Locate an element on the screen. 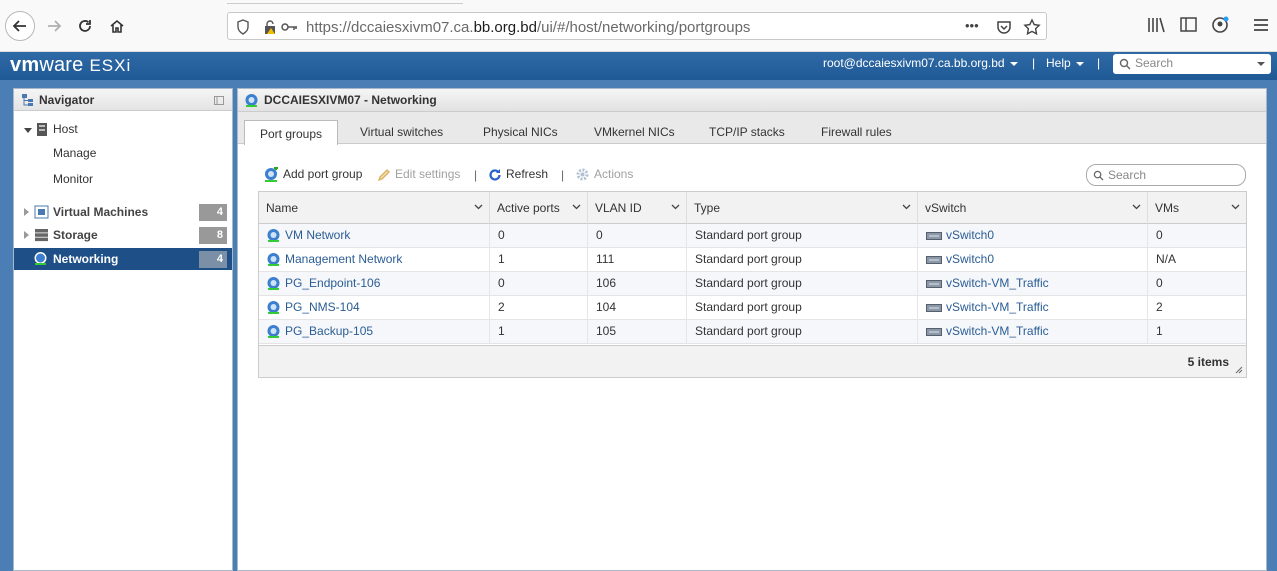  pencil-icon is located at coordinates (383, 174).